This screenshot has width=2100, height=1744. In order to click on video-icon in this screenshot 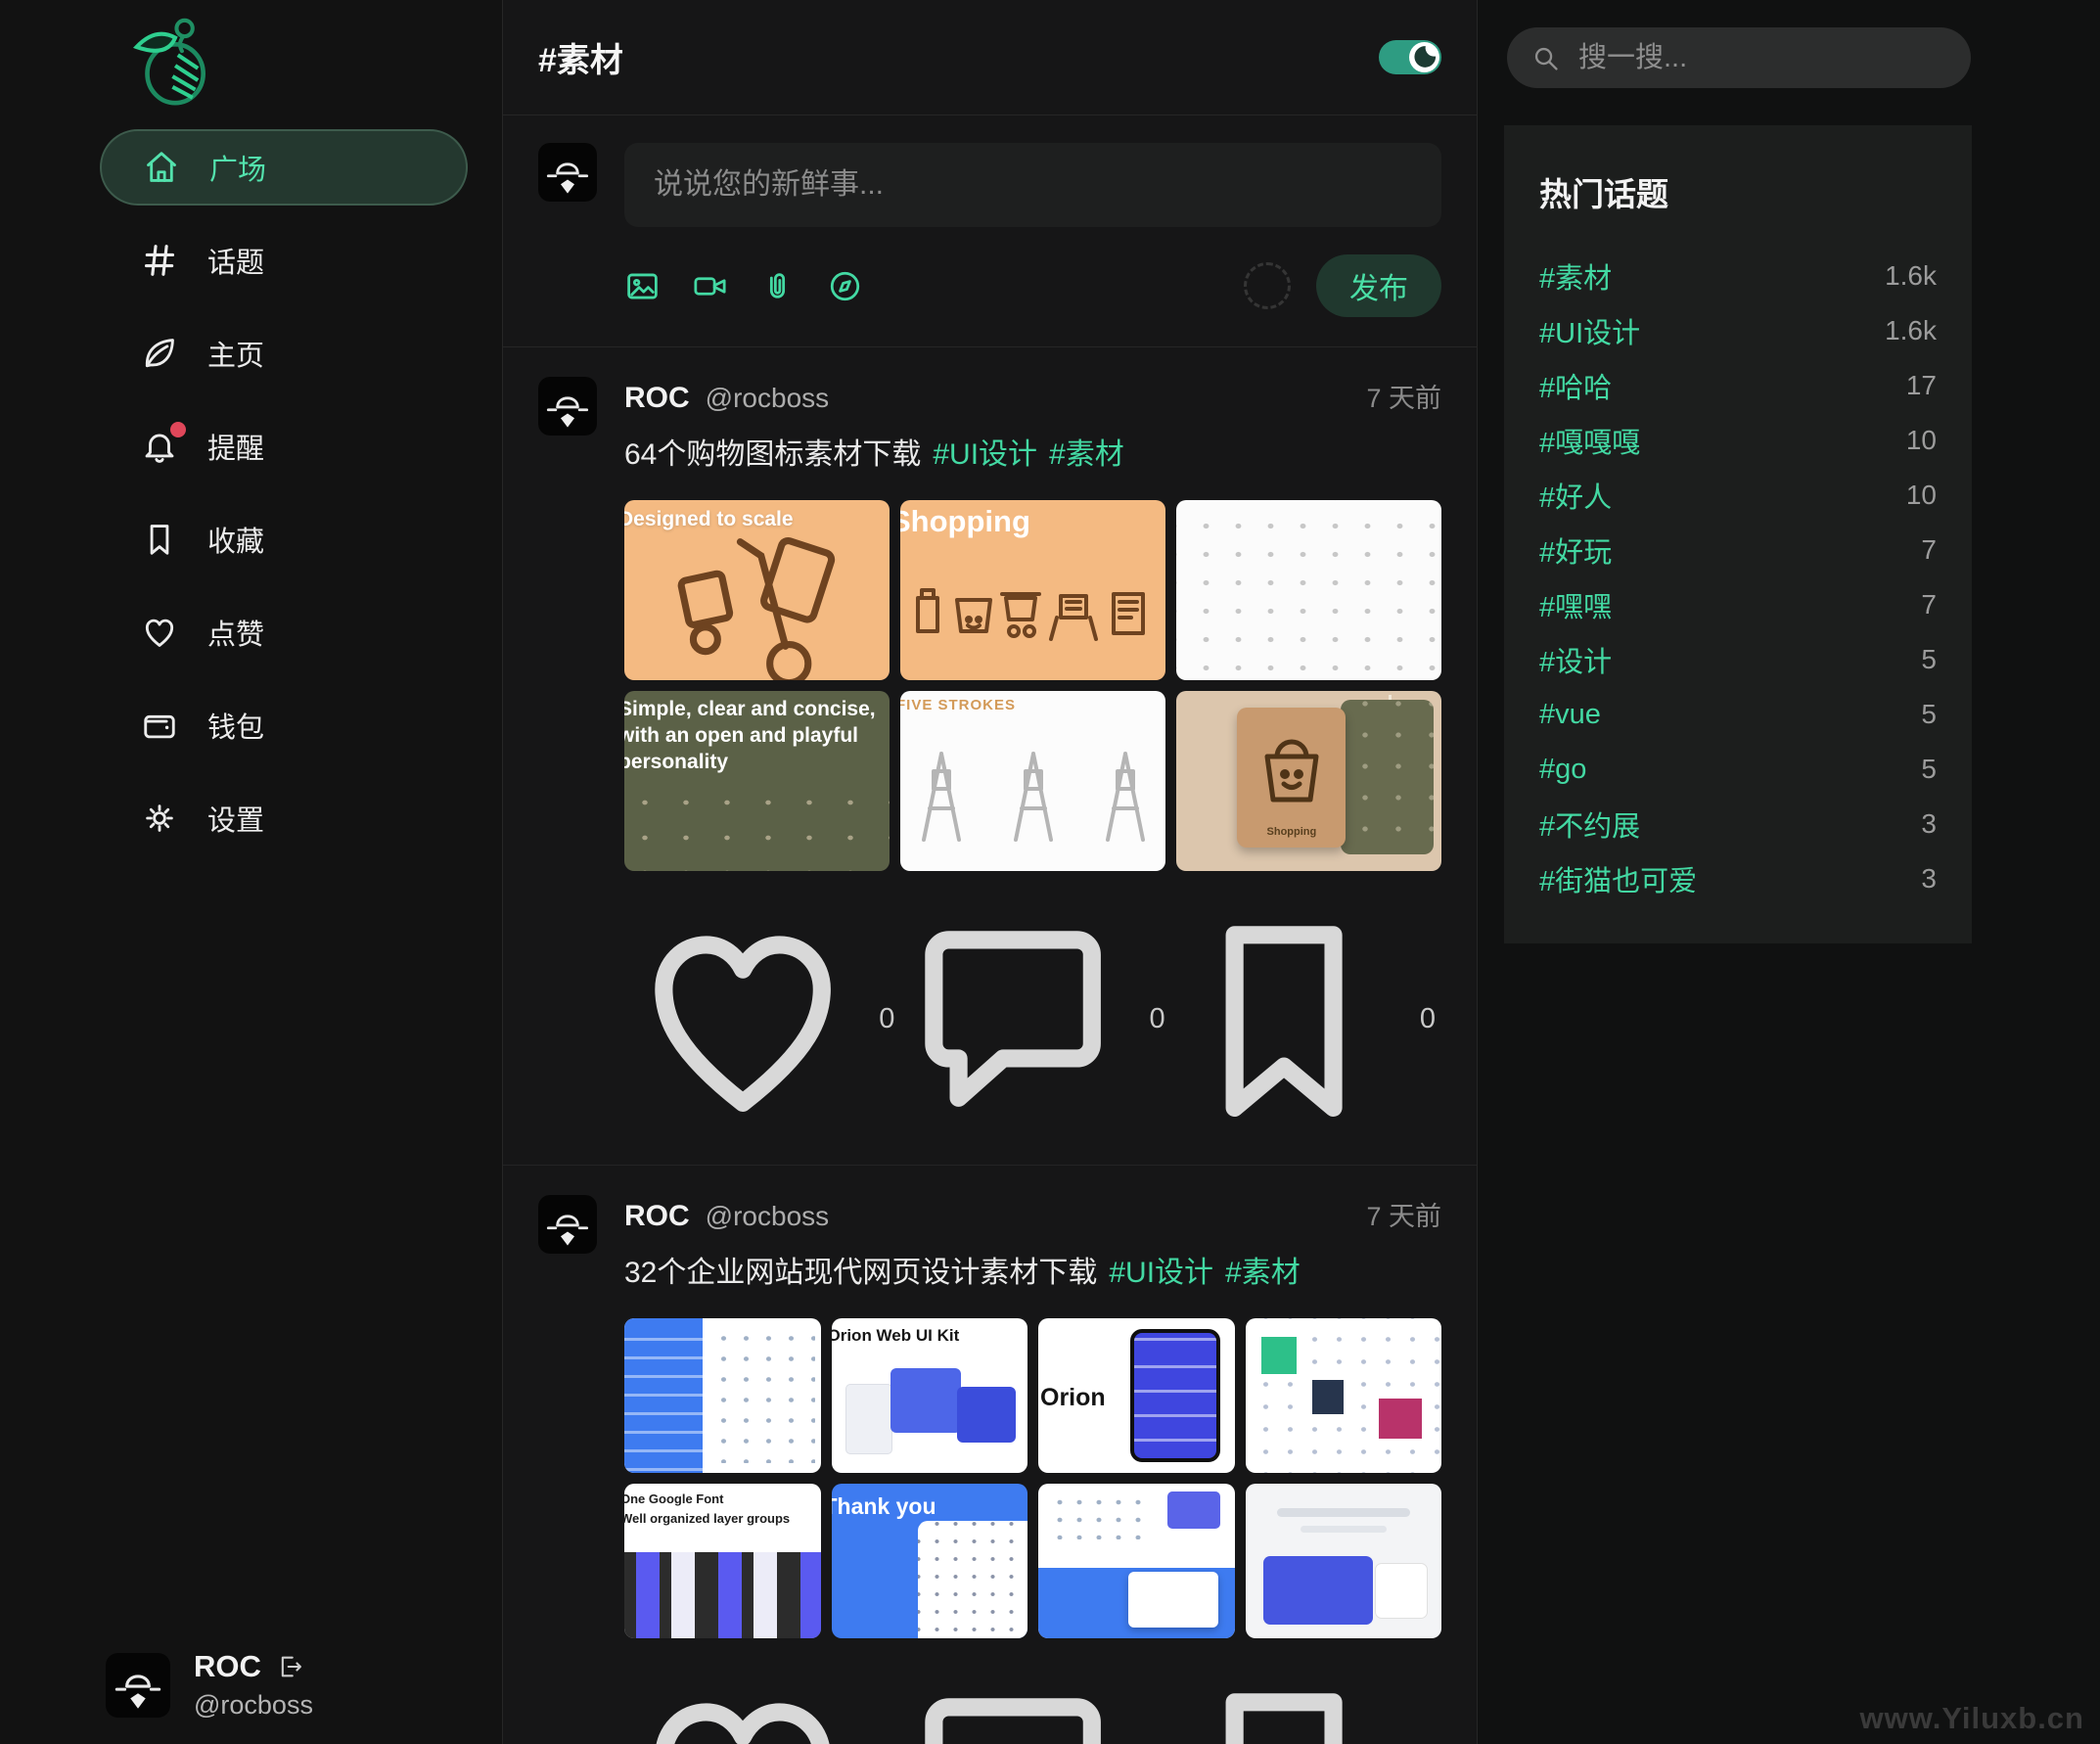, I will do `click(710, 286)`.